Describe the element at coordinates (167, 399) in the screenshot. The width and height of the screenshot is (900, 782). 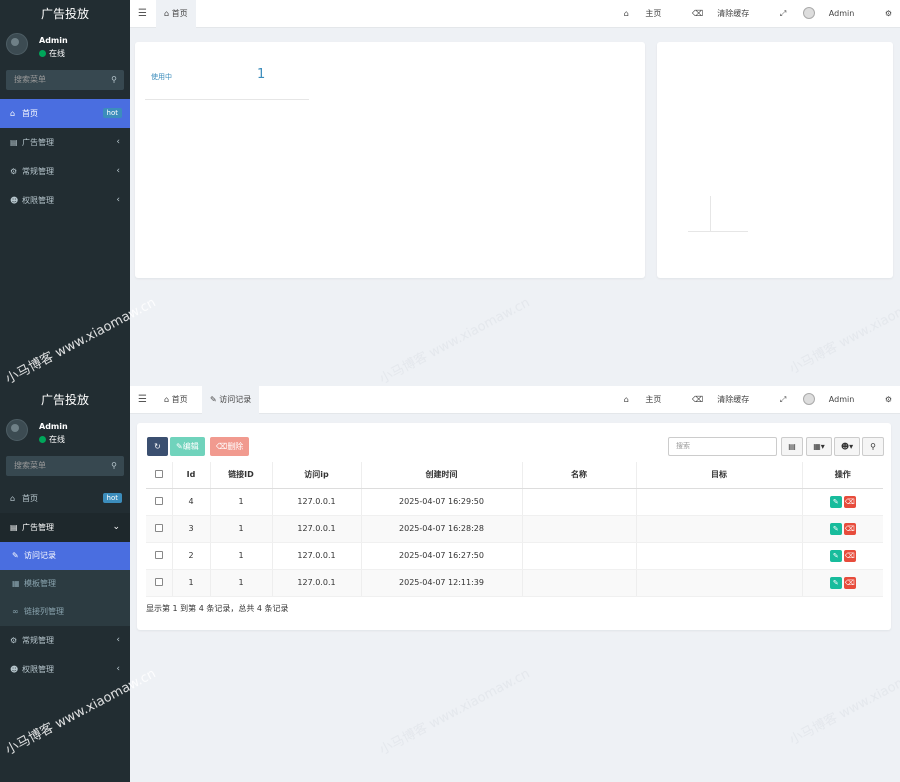
I see `home-icon: ⌂` at that location.